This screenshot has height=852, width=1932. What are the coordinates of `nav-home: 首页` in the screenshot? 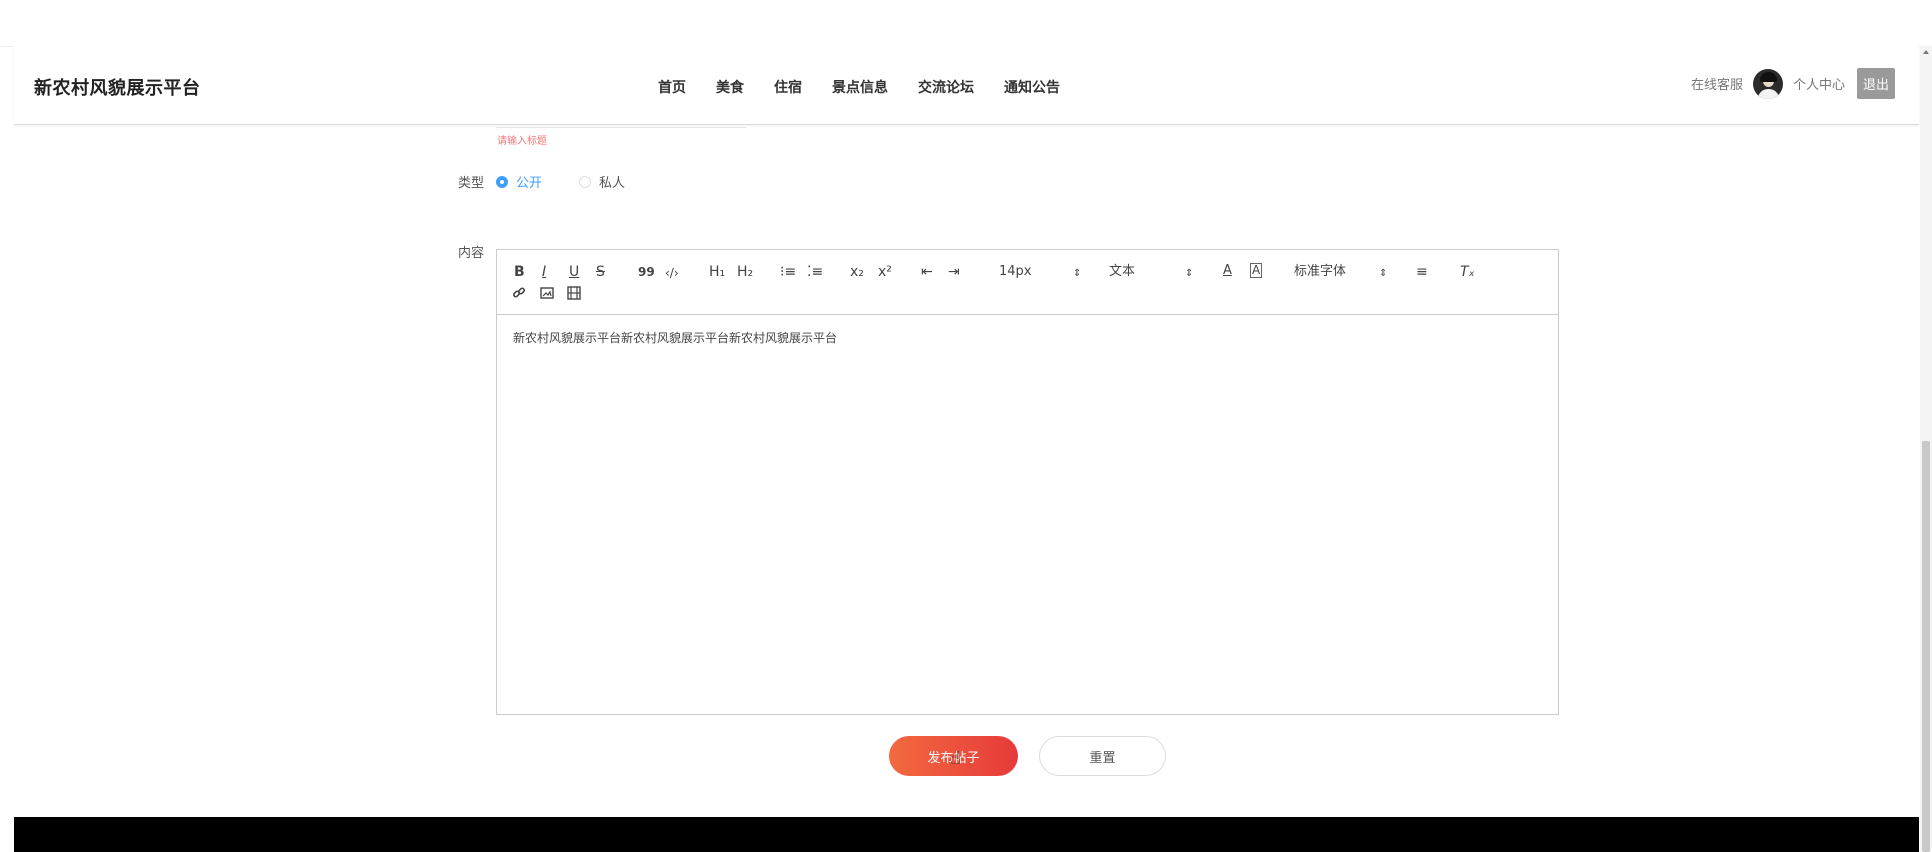 It's located at (672, 87).